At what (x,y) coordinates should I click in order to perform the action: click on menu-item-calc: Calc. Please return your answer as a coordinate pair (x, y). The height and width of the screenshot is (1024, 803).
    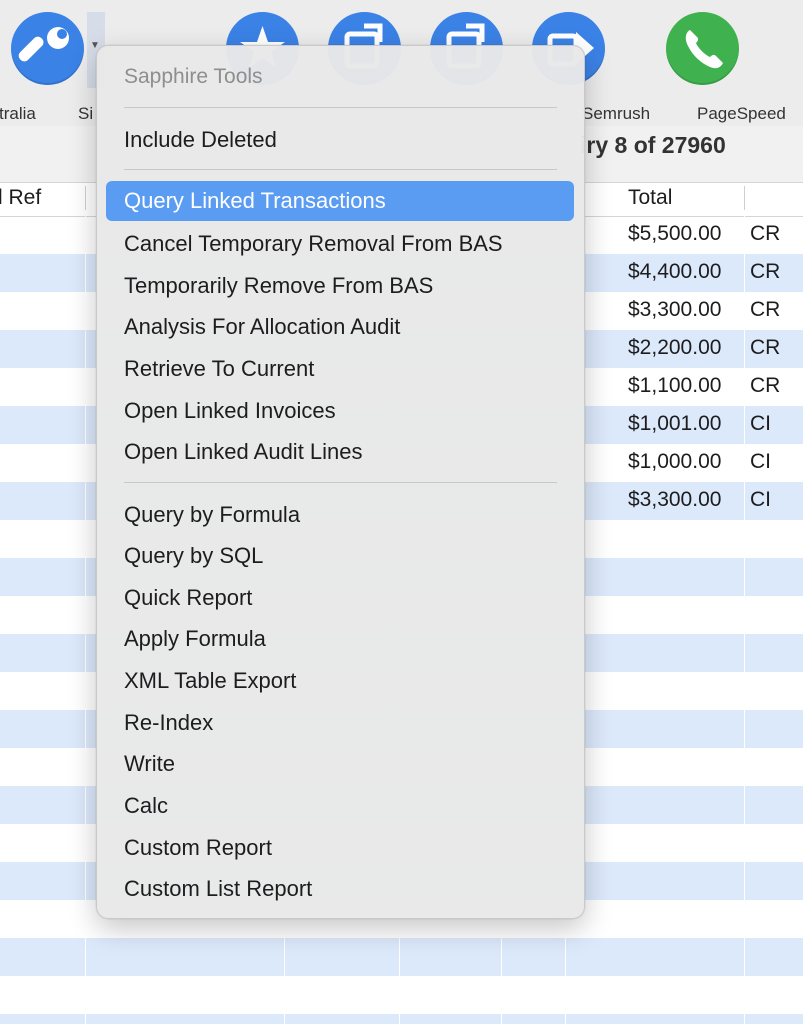
    Looking at the image, I should click on (340, 806).